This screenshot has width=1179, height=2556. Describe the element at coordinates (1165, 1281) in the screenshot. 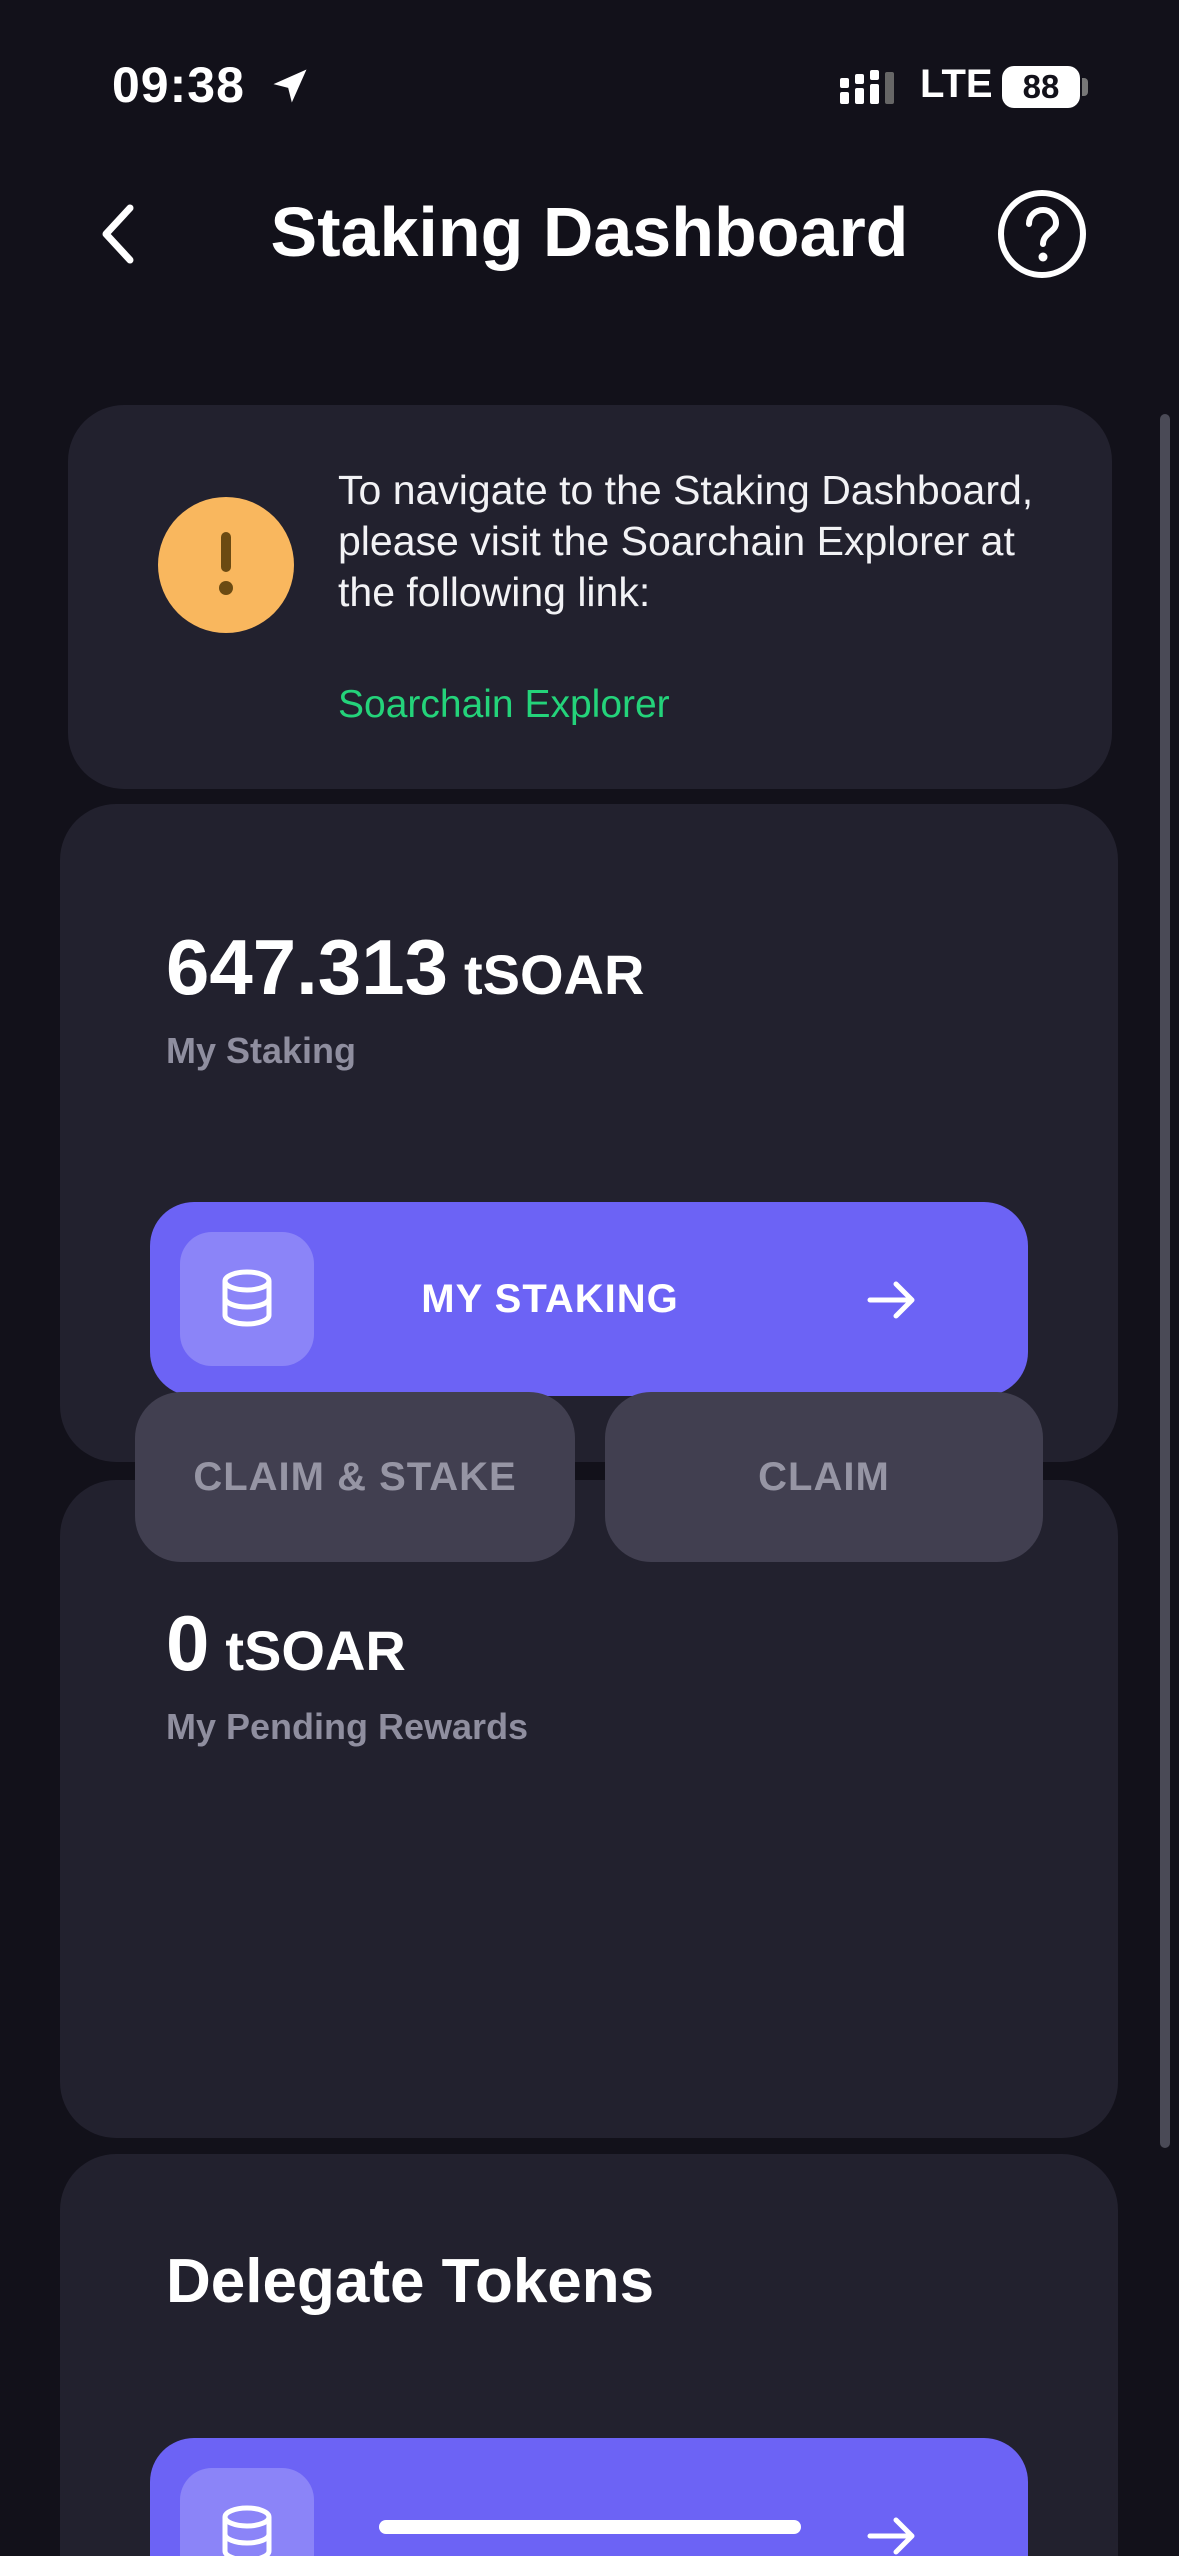

I see `scrollbar` at that location.